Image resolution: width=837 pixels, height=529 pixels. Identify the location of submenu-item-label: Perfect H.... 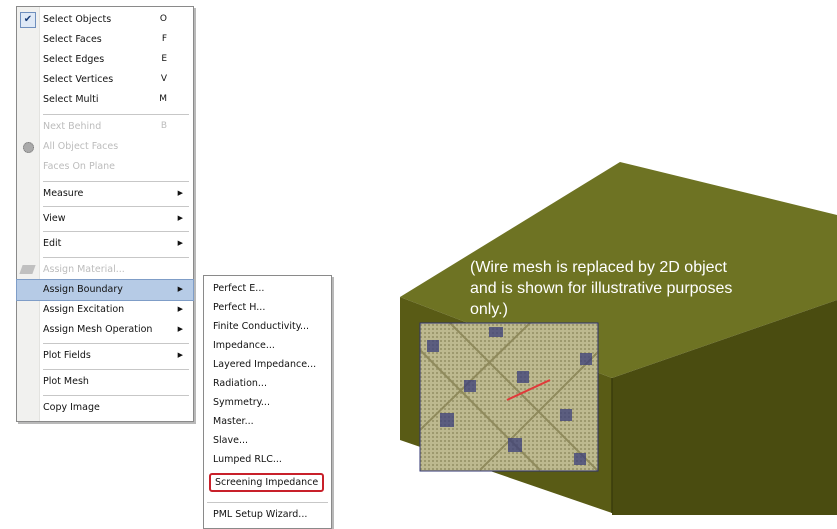
(239, 307).